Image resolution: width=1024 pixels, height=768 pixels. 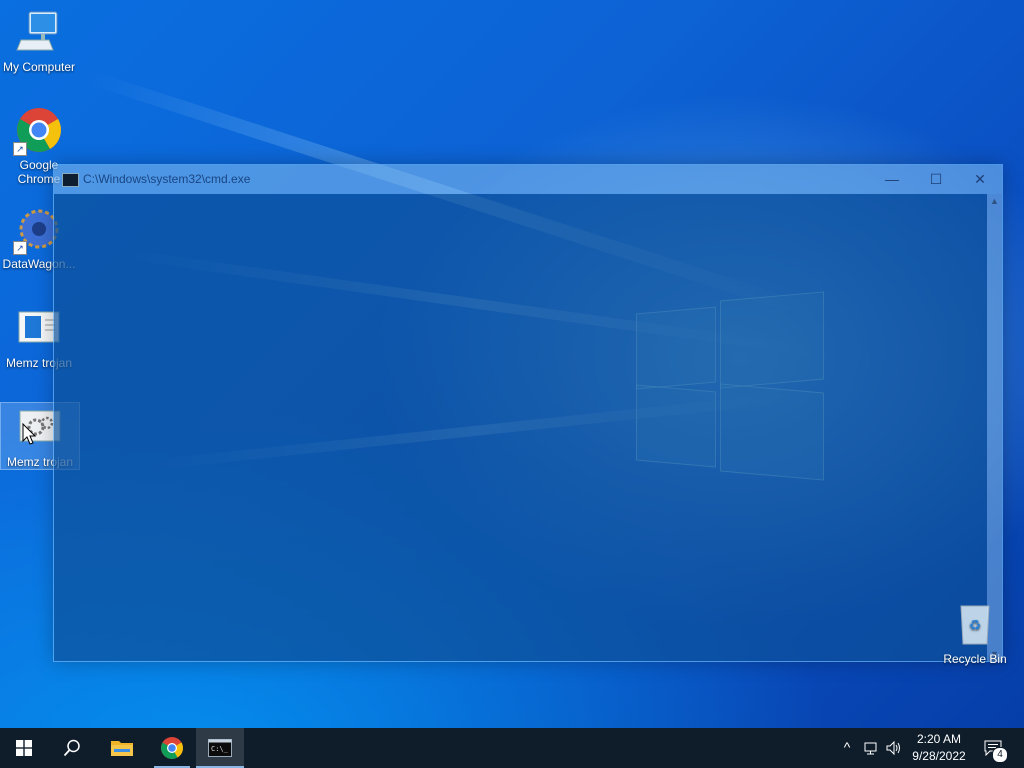 I want to click on folder-icon, so click(x=122, y=748).